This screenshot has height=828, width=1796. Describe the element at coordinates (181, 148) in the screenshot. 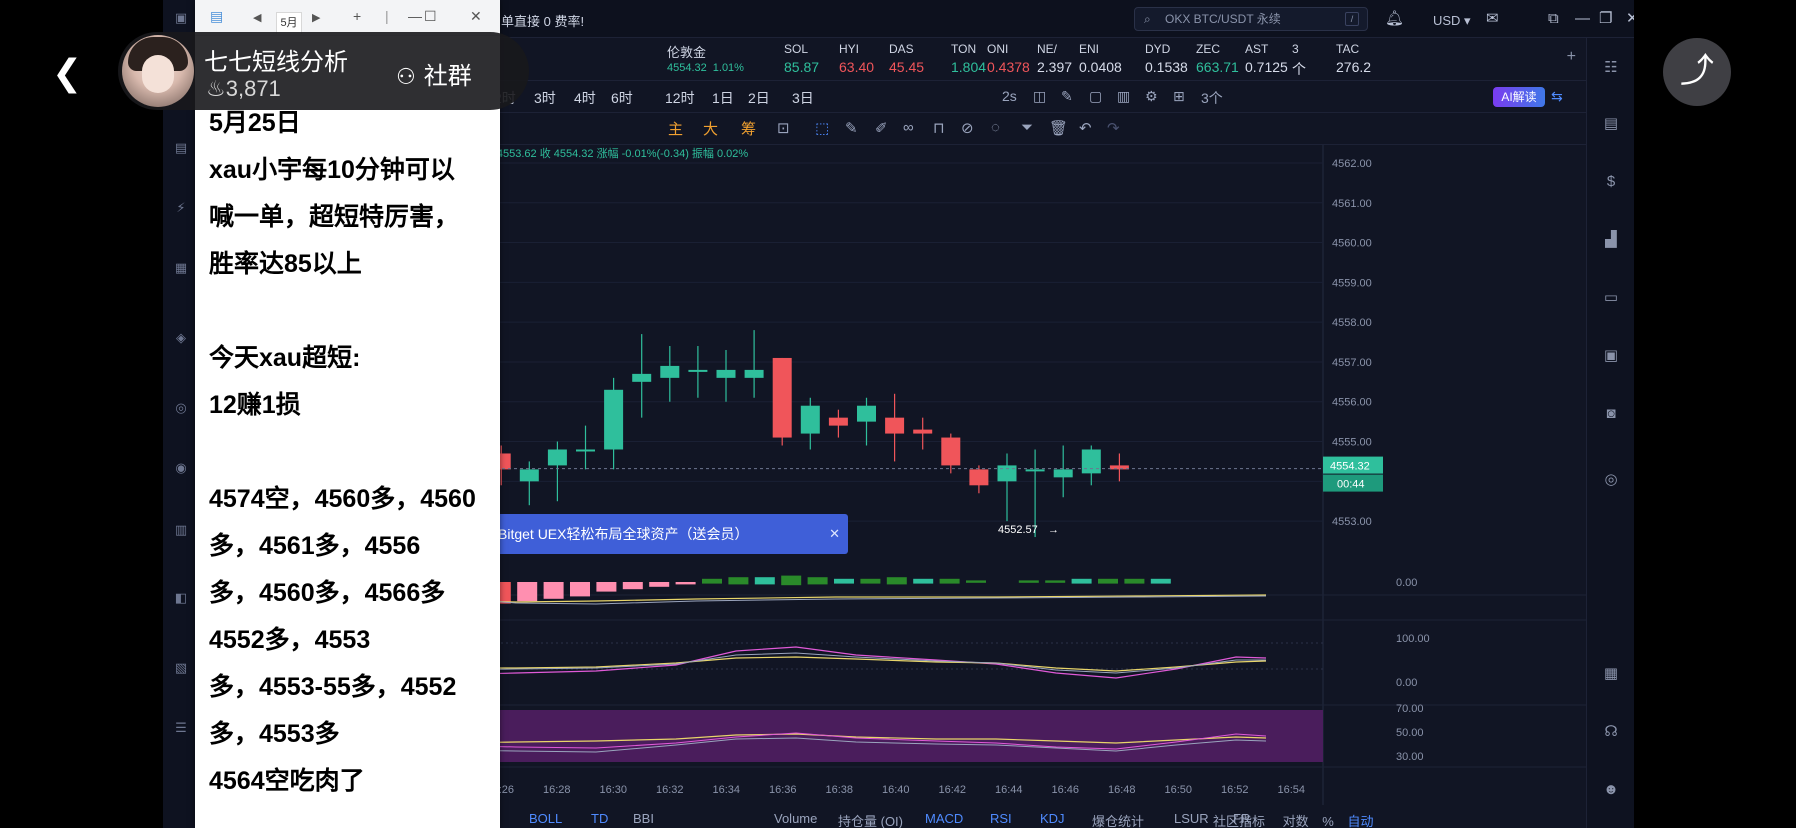

I see `market-nav-icon: ▤` at that location.